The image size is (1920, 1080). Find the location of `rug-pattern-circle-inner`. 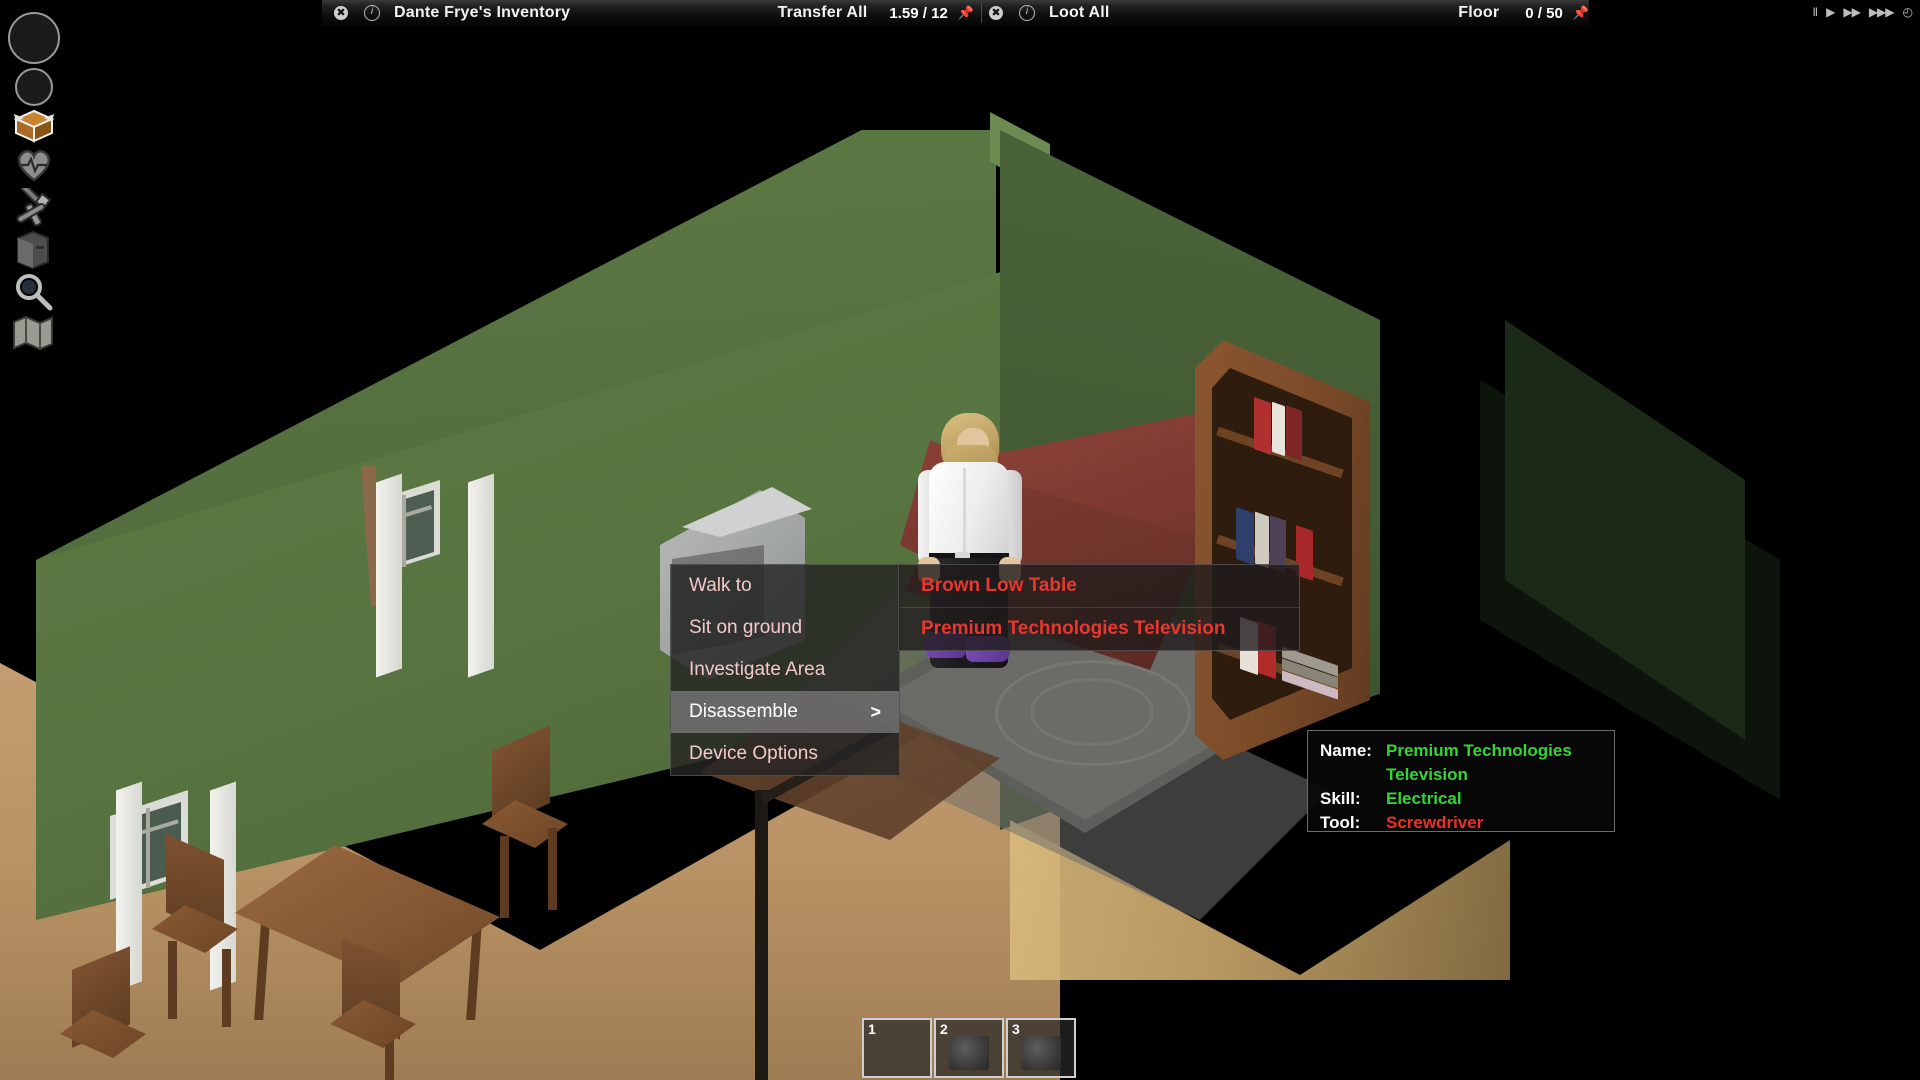

rug-pattern-circle-inner is located at coordinates (1092, 712).